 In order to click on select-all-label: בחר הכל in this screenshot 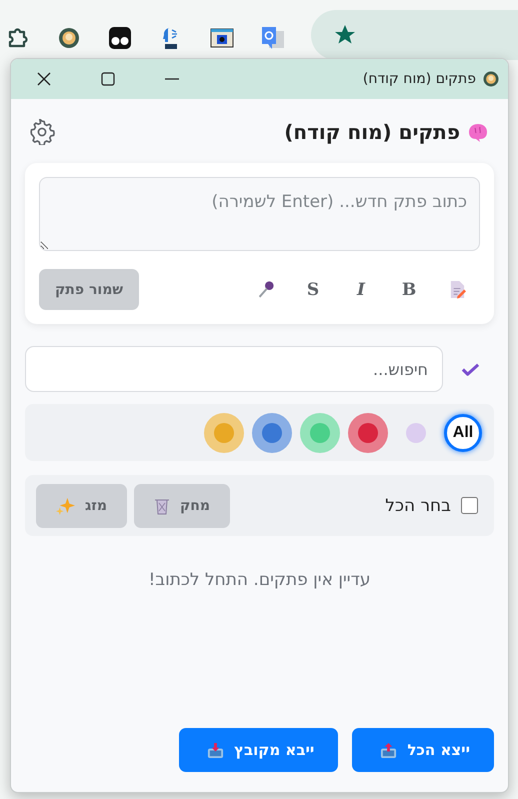, I will do `click(418, 506)`.